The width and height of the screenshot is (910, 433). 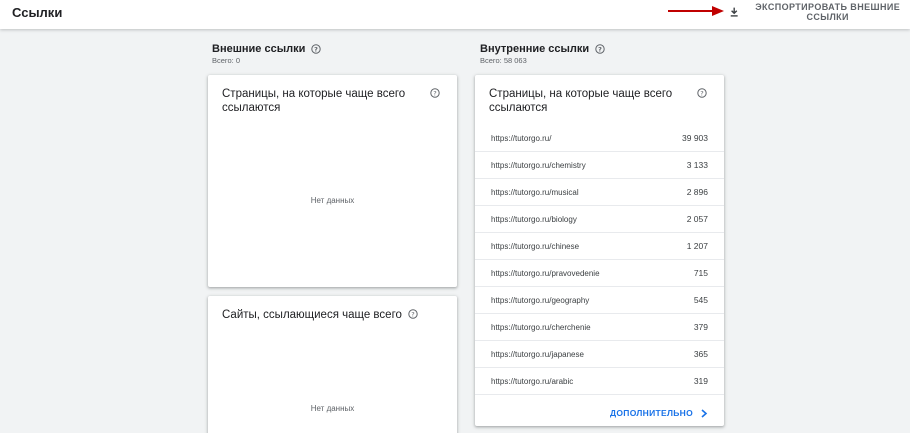 I want to click on row-url: https://tutorgo.ru/arabic, so click(x=532, y=381).